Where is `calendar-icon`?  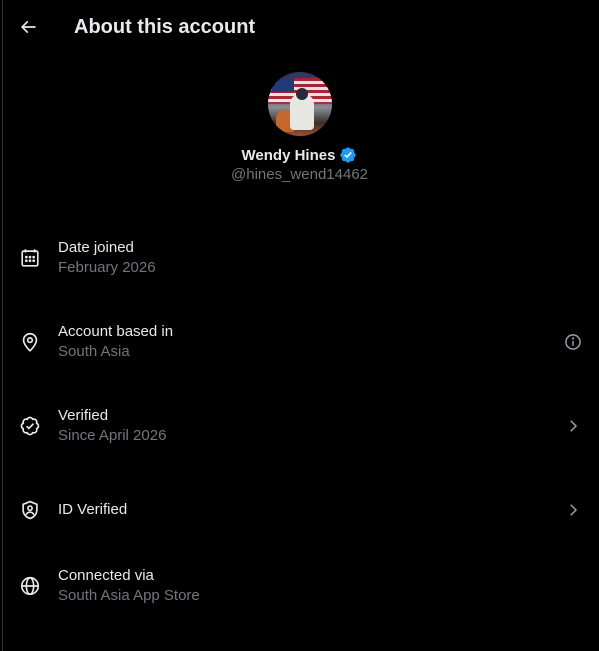
calendar-icon is located at coordinates (30, 258).